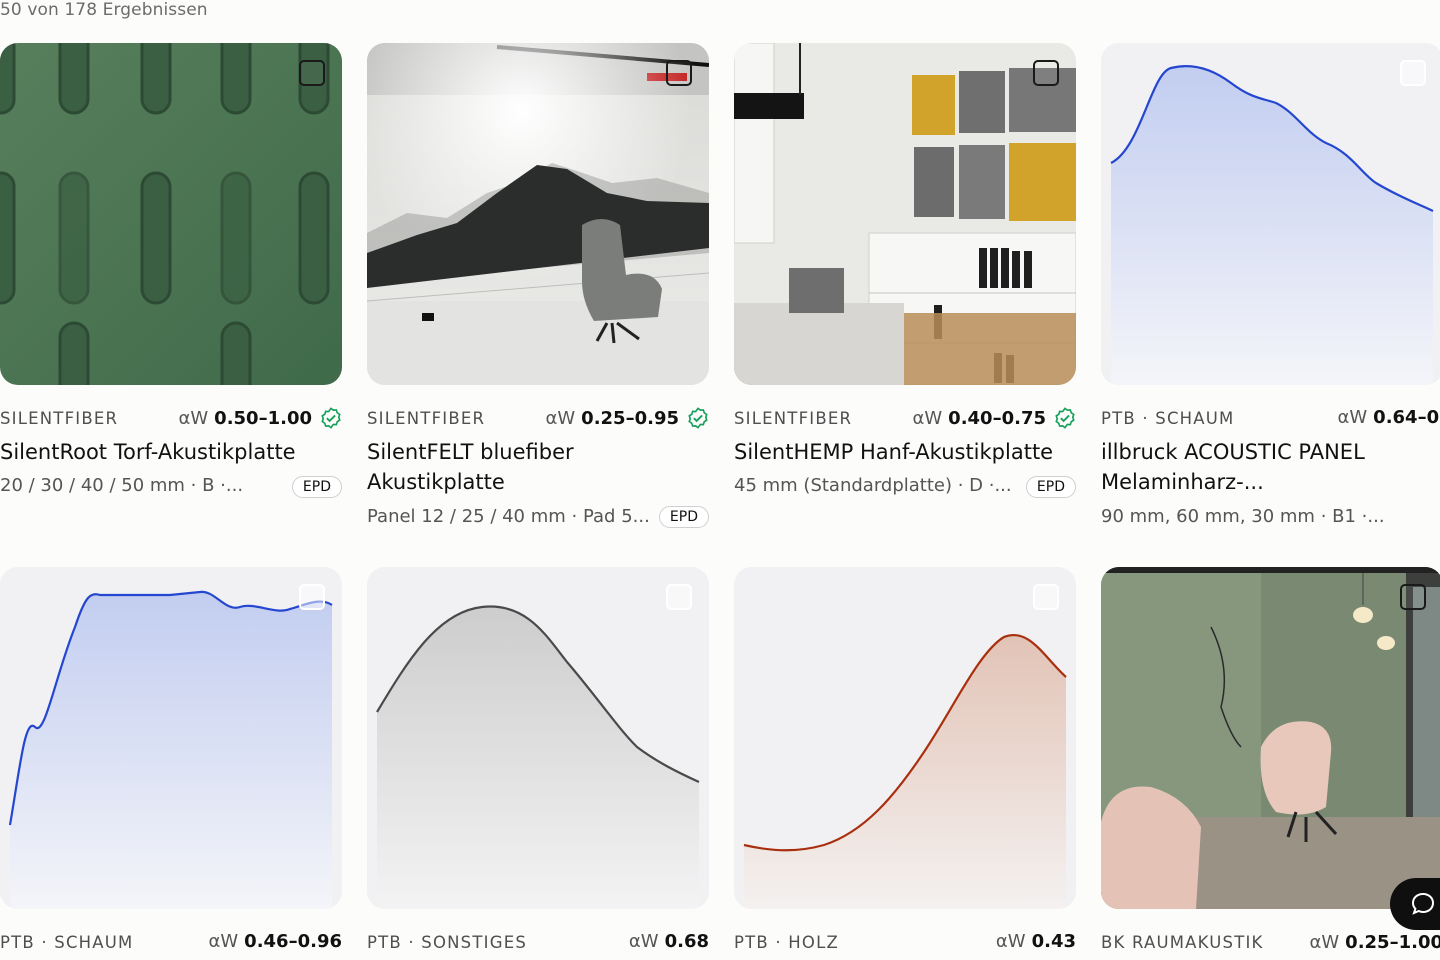  I want to click on absorption-curve-blue-plateau, so click(171, 738).